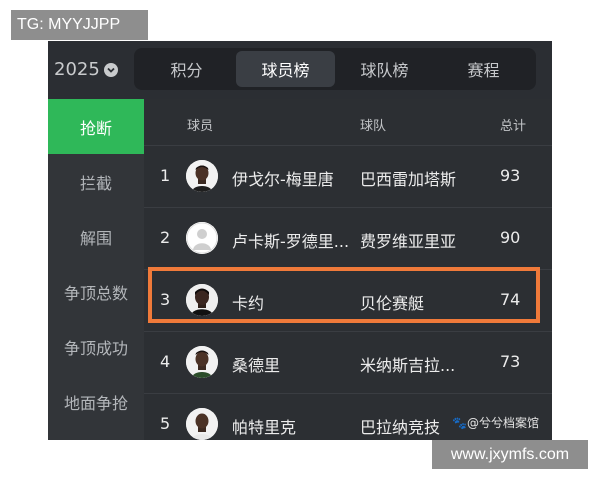 This screenshot has width=600, height=480. I want to click on stat-total: 90, so click(510, 237).